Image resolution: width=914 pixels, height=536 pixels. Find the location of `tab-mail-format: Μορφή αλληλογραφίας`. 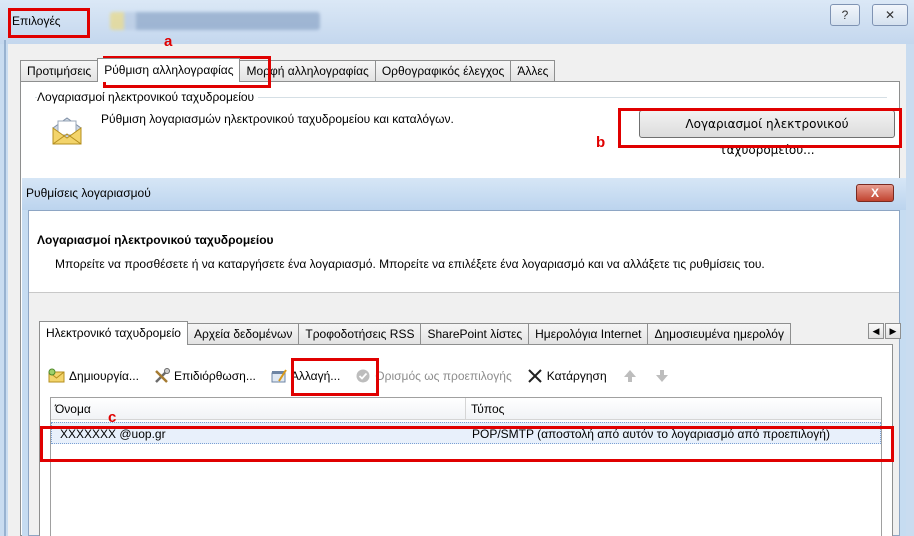

tab-mail-format: Μορφή αλληλογραφίας is located at coordinates (307, 71).